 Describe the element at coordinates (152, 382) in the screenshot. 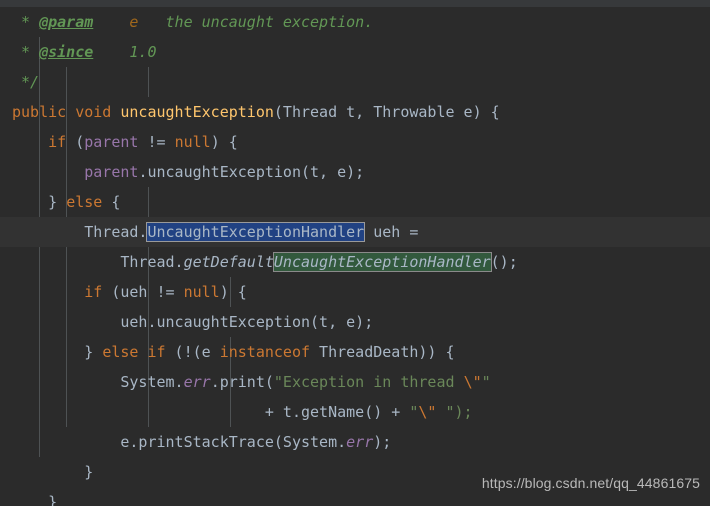

I see `system-class: System.` at that location.